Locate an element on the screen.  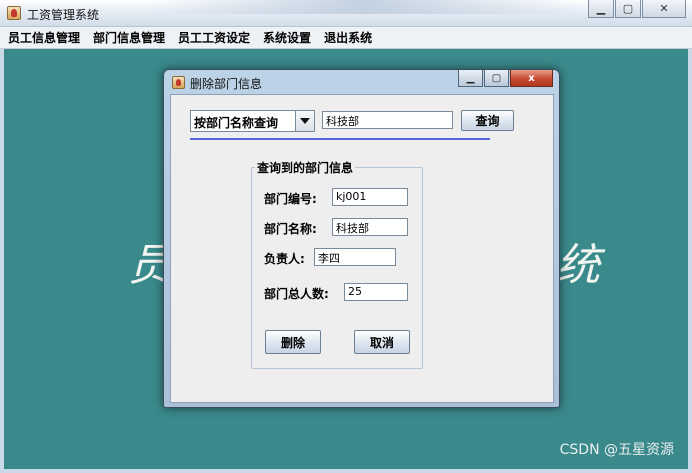
menu-department-info: 部门信息管理 is located at coordinates (129, 37).